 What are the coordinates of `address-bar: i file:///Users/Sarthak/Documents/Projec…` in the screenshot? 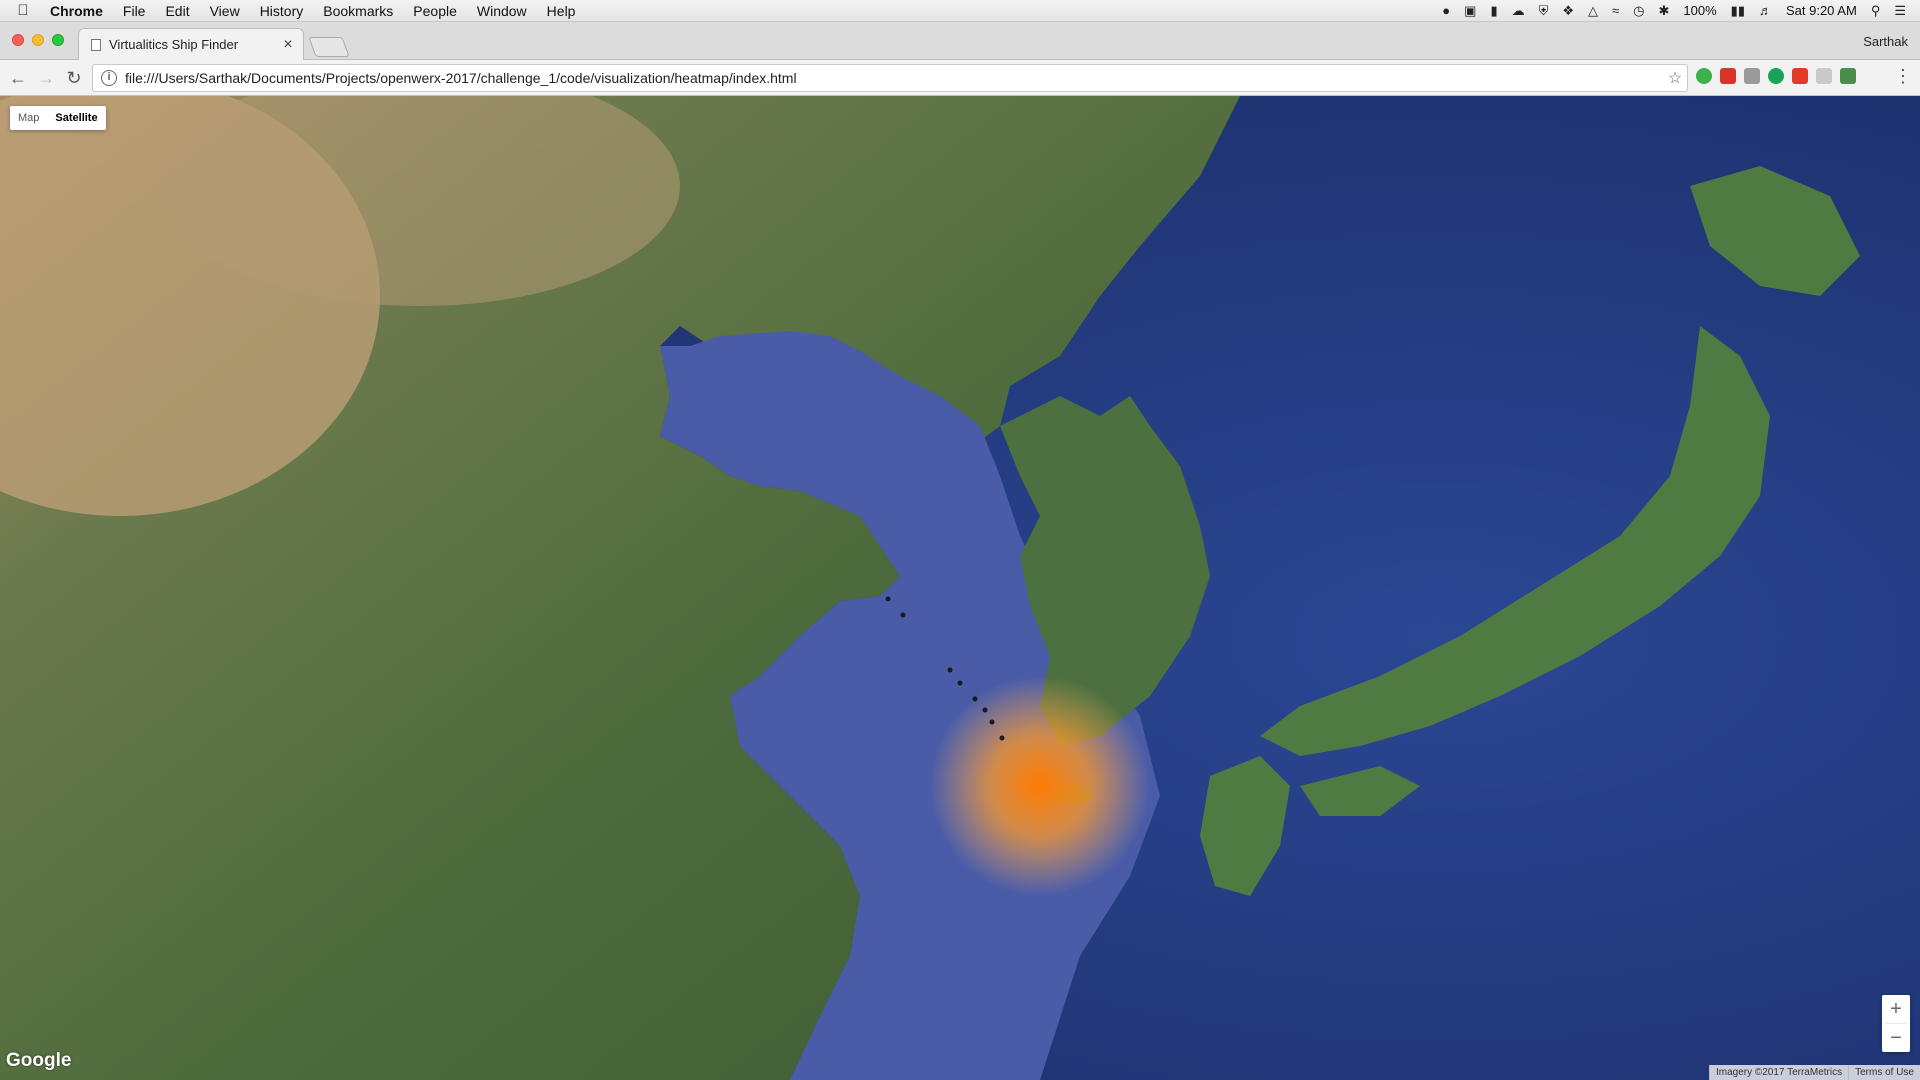 It's located at (890, 78).